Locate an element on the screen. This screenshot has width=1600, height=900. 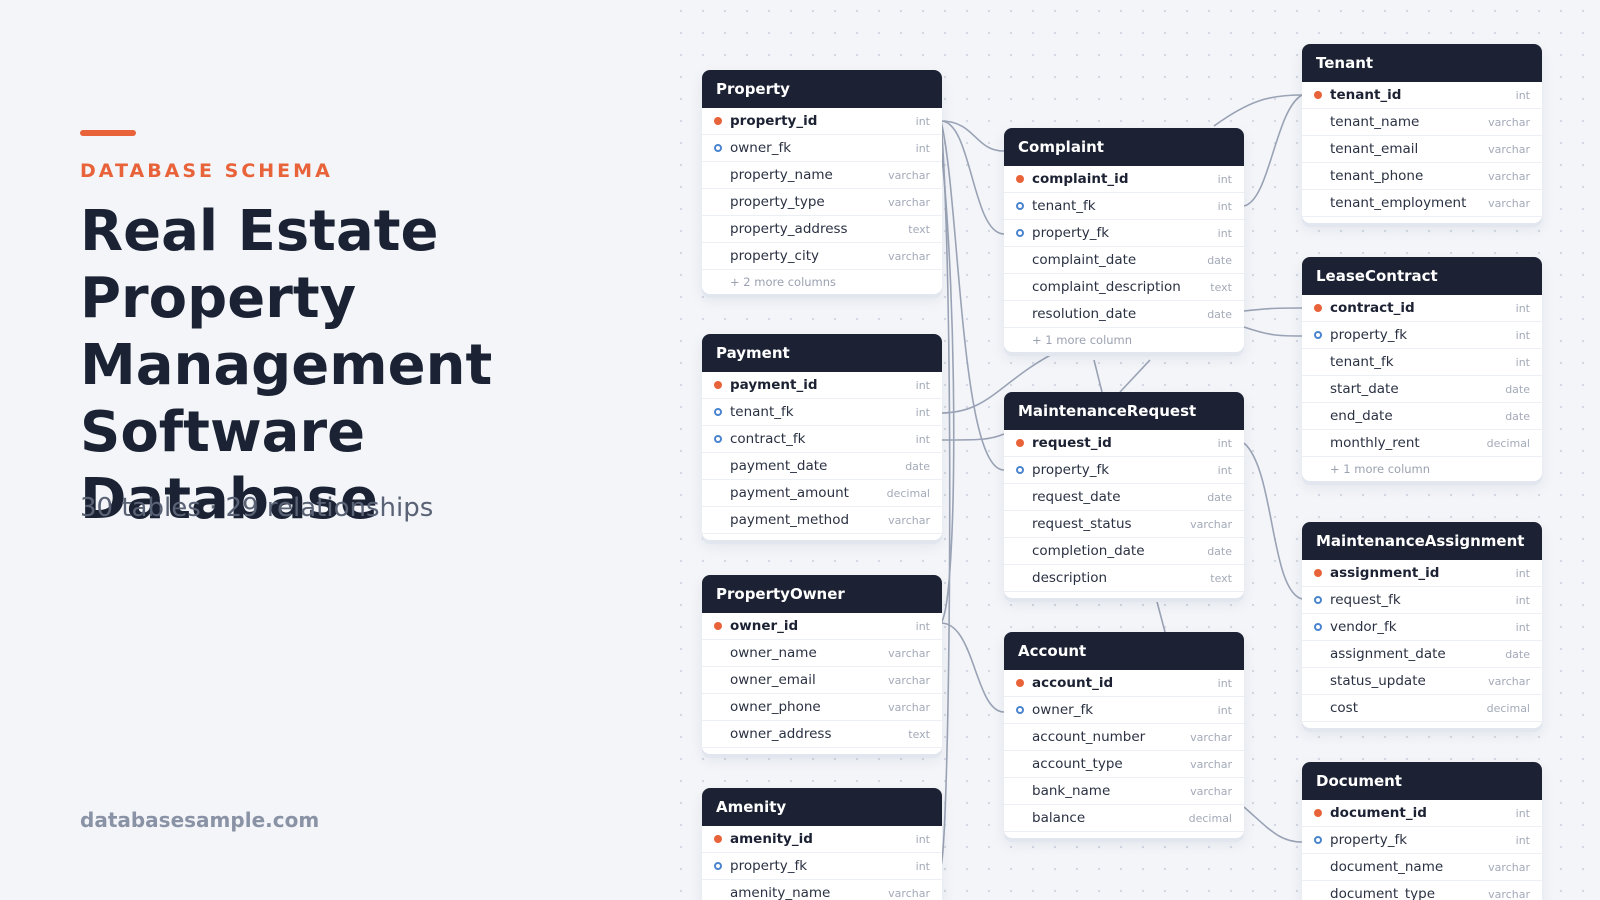
column-row: property_id int is located at coordinates (822, 121).